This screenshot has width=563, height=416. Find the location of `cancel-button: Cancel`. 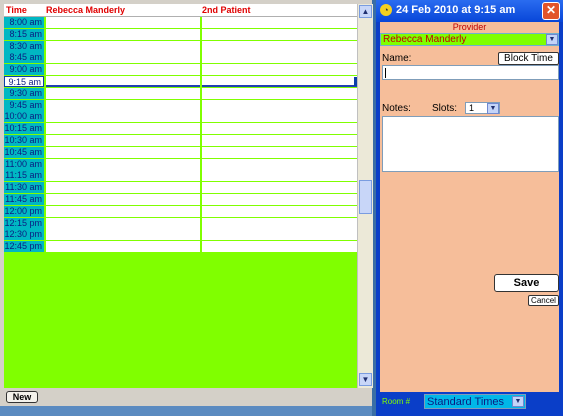

cancel-button: Cancel is located at coordinates (543, 300).